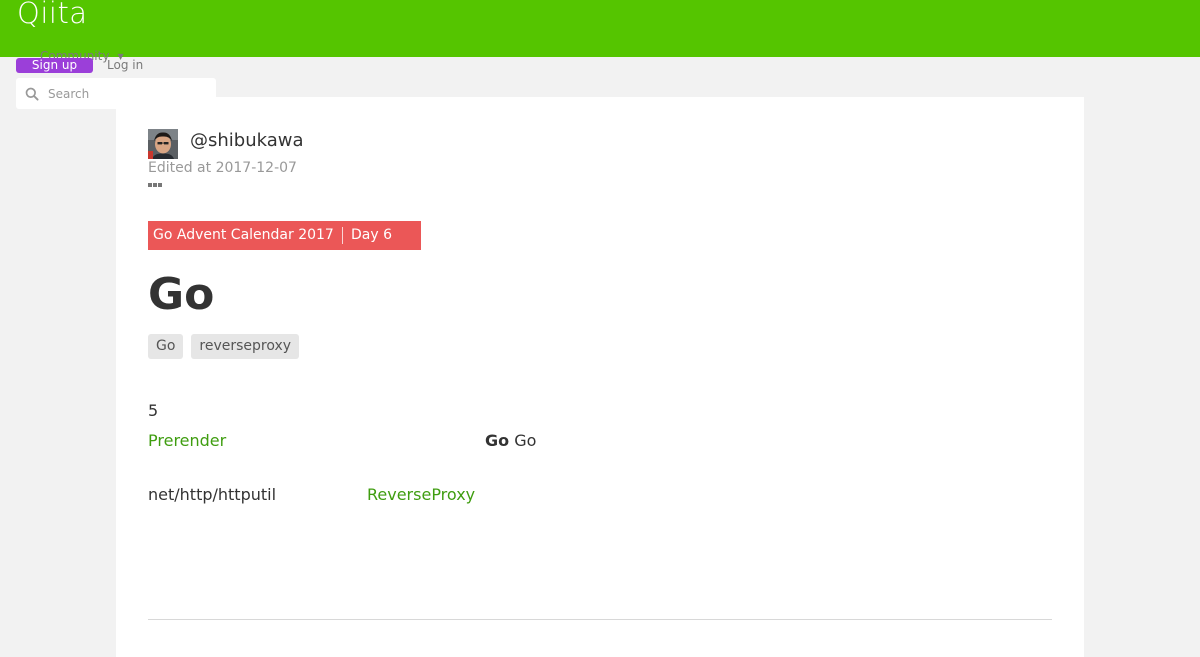 The height and width of the screenshot is (657, 1200). What do you see at coordinates (421, 494) in the screenshot?
I see `reverseproxy-link: ReverseProxy` at bounding box center [421, 494].